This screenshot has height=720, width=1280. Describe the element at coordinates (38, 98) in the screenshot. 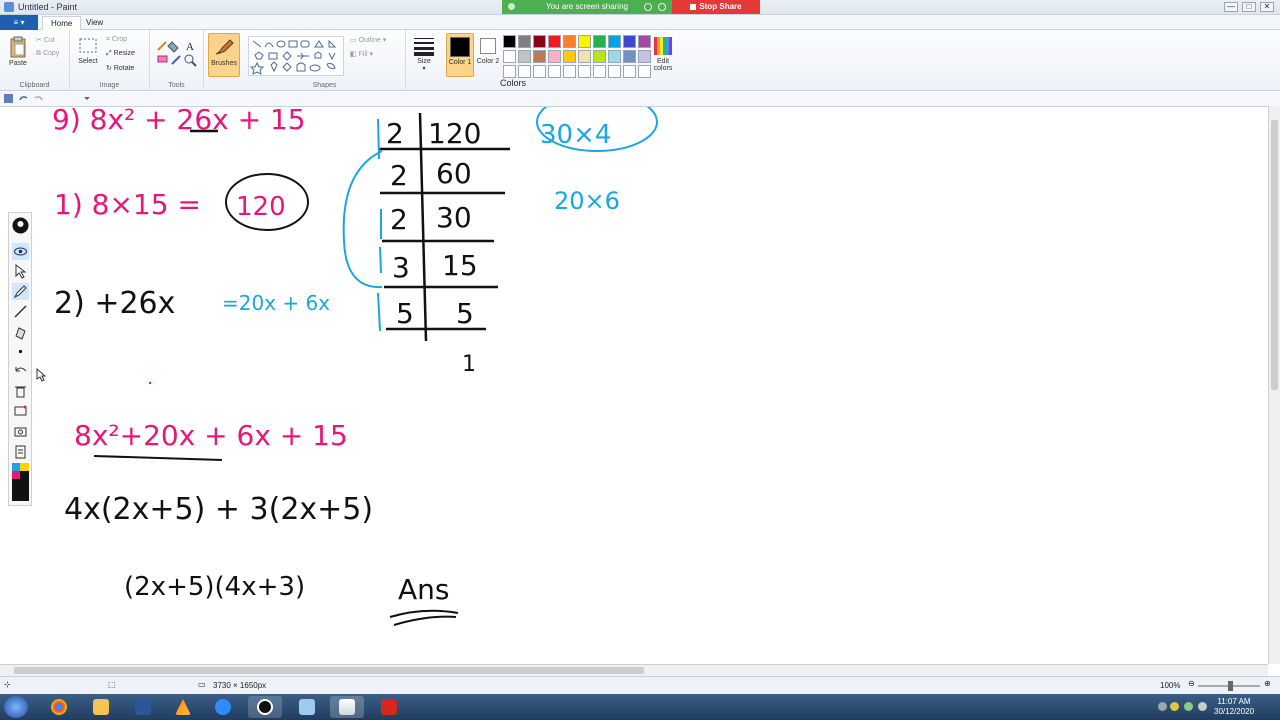

I see `redo-icon` at that location.